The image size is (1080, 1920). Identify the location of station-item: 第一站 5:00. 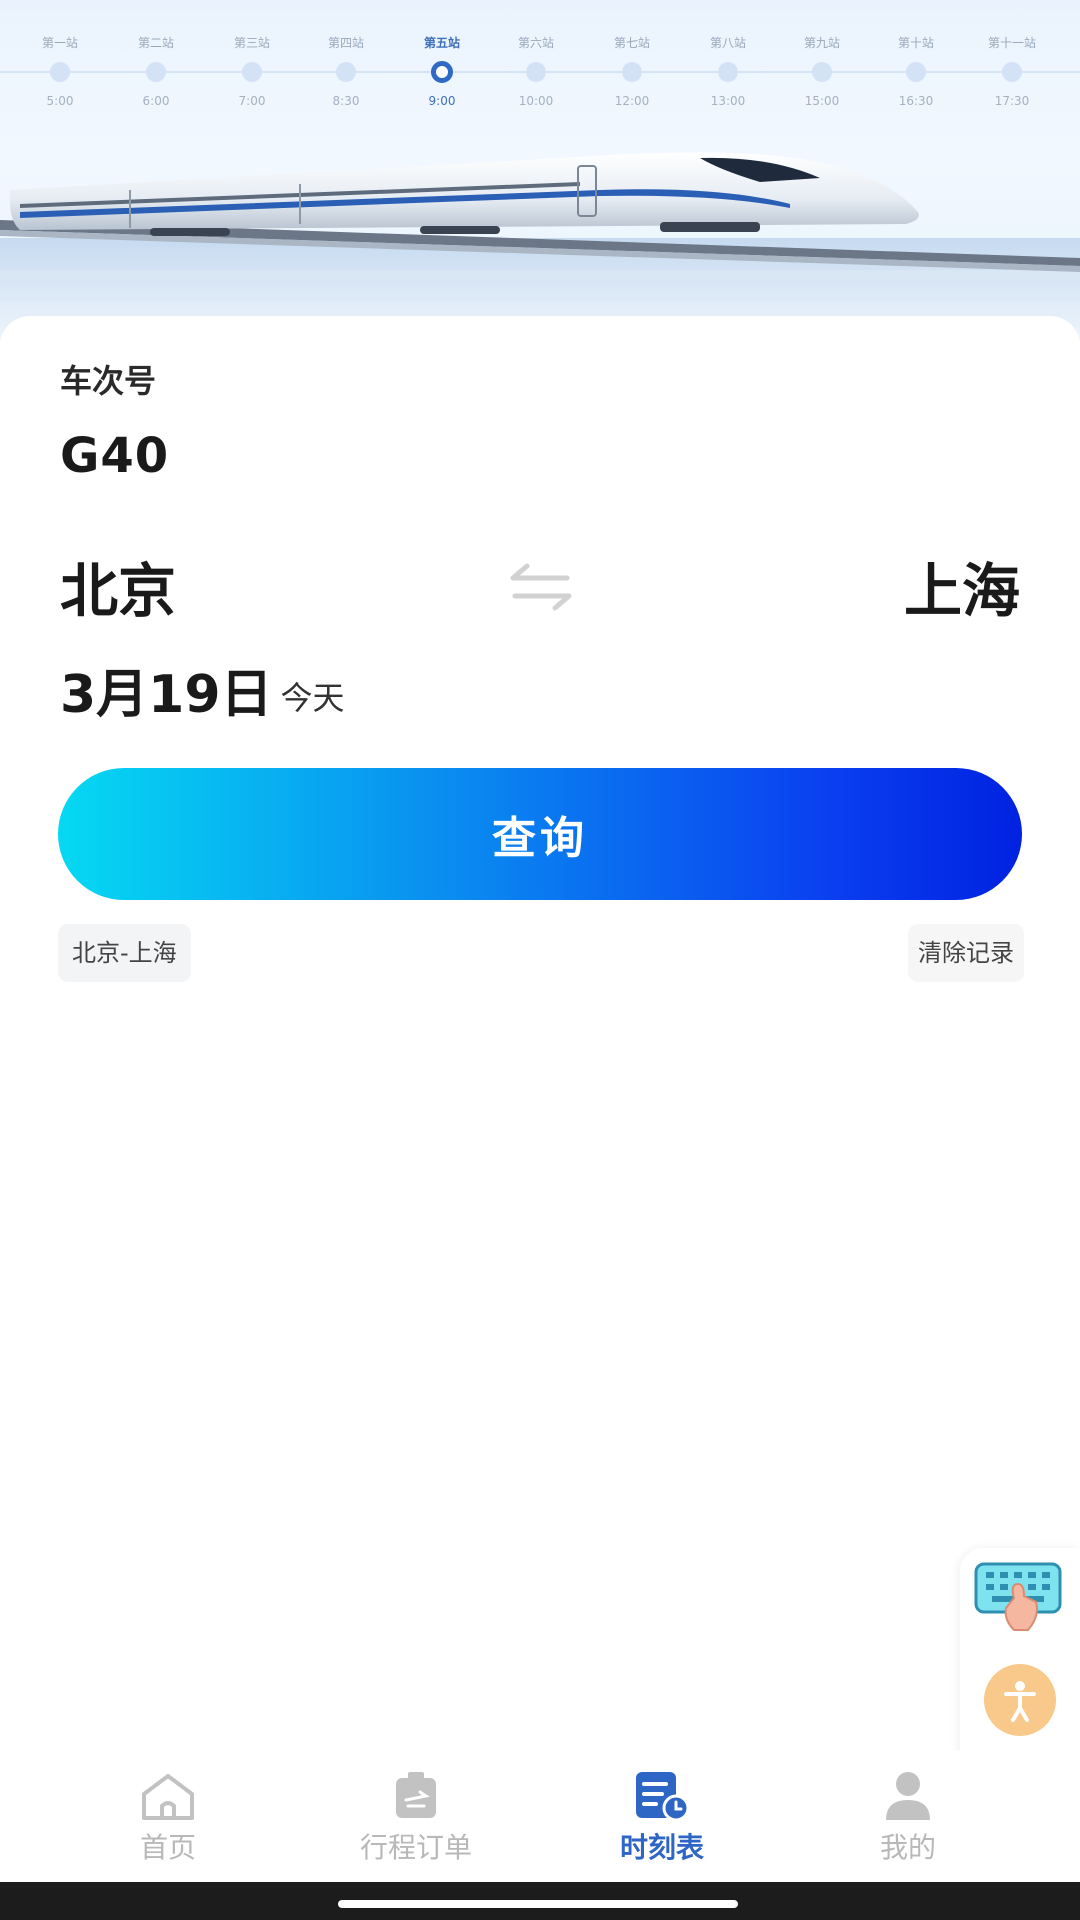
(60, 60).